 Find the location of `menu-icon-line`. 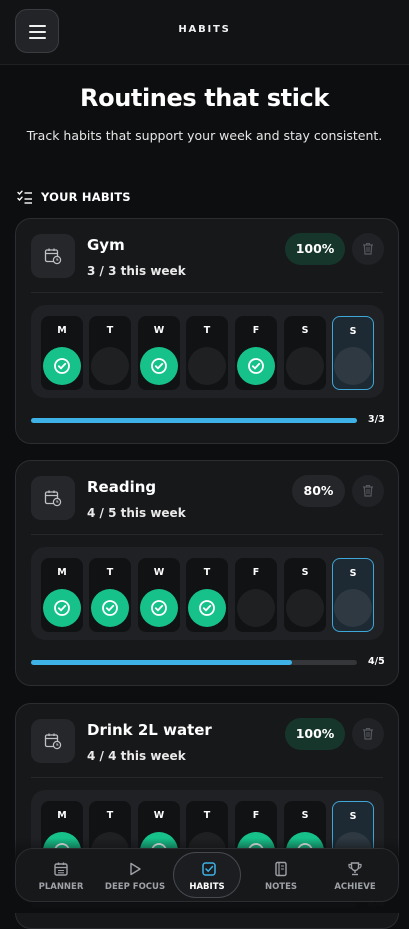

menu-icon-line is located at coordinates (37, 38).